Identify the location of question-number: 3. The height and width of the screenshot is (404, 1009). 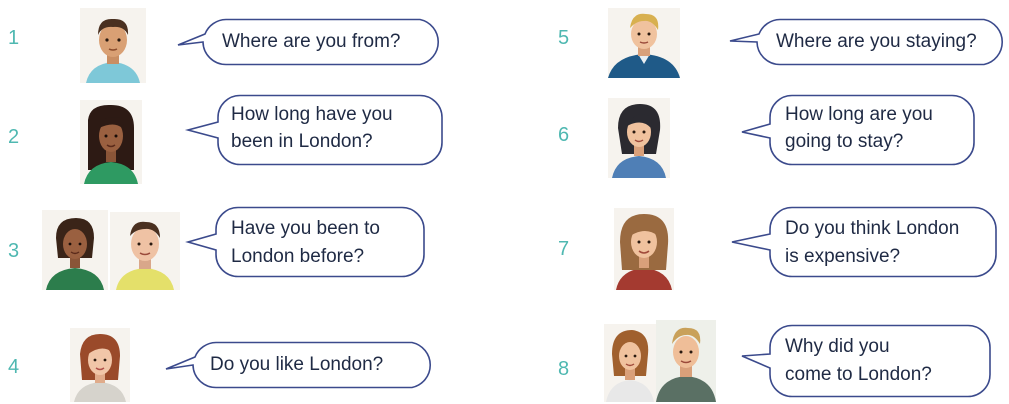
(14, 251).